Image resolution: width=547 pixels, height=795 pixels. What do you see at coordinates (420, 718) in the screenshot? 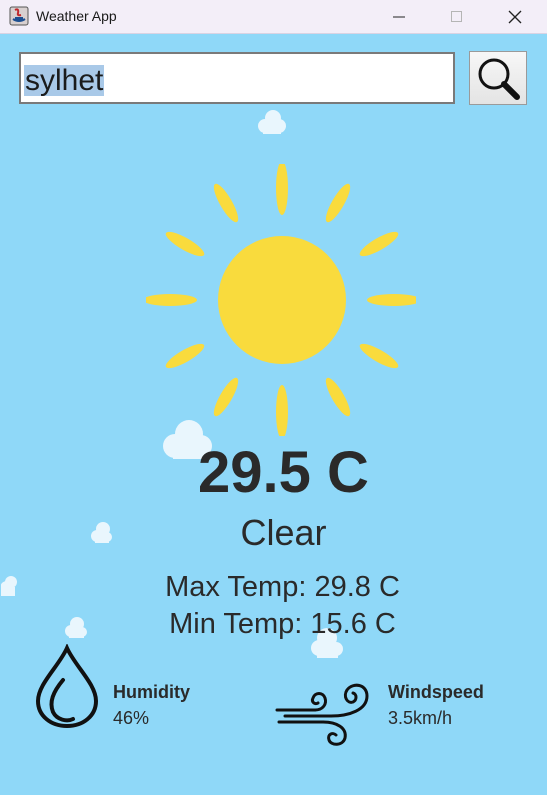
I see `windspeed-value: 3.5km/h` at bounding box center [420, 718].